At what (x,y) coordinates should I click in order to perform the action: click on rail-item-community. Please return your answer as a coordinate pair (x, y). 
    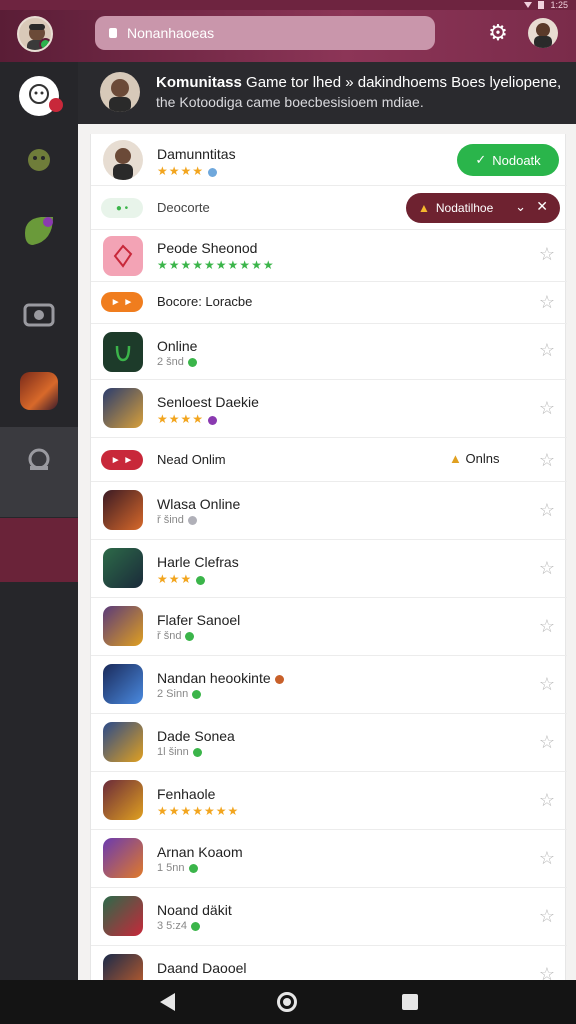
    Looking at the image, I should click on (39, 161).